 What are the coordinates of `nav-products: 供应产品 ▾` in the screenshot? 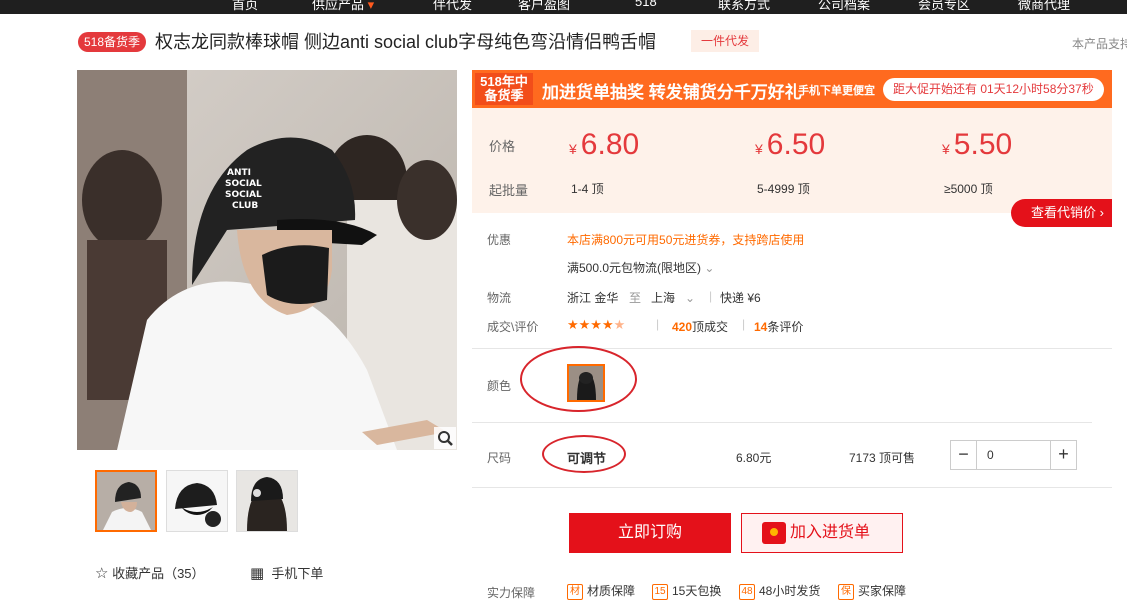 It's located at (343, 6).